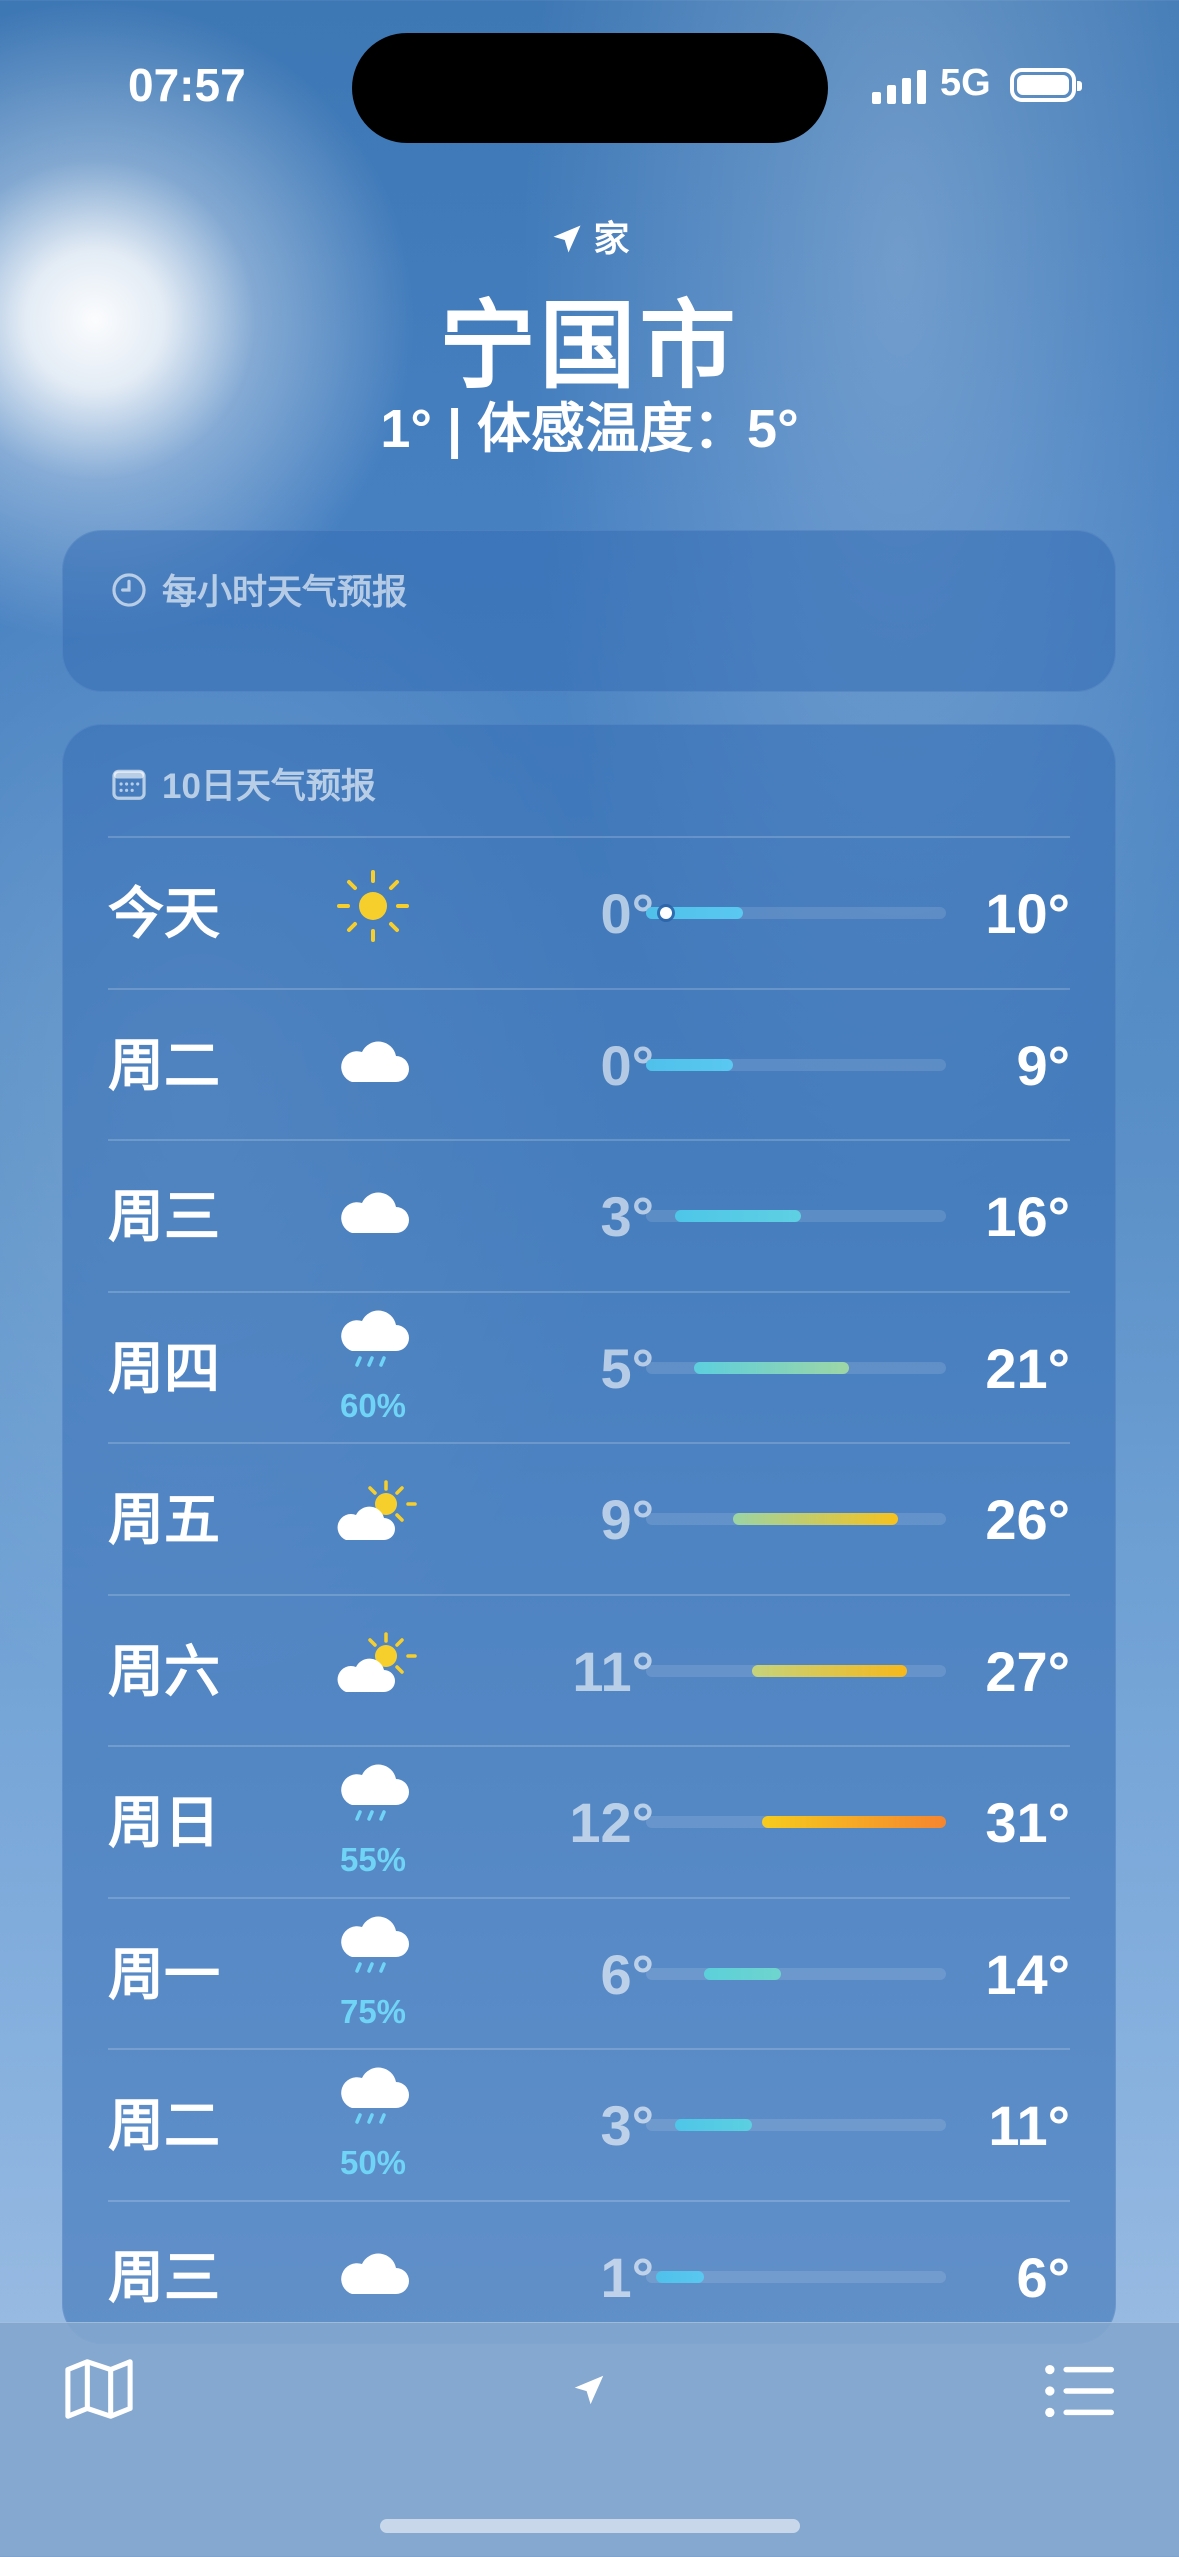  Describe the element at coordinates (589, 1518) in the screenshot. I see `forecast-row: 周五 9° 26°` at that location.